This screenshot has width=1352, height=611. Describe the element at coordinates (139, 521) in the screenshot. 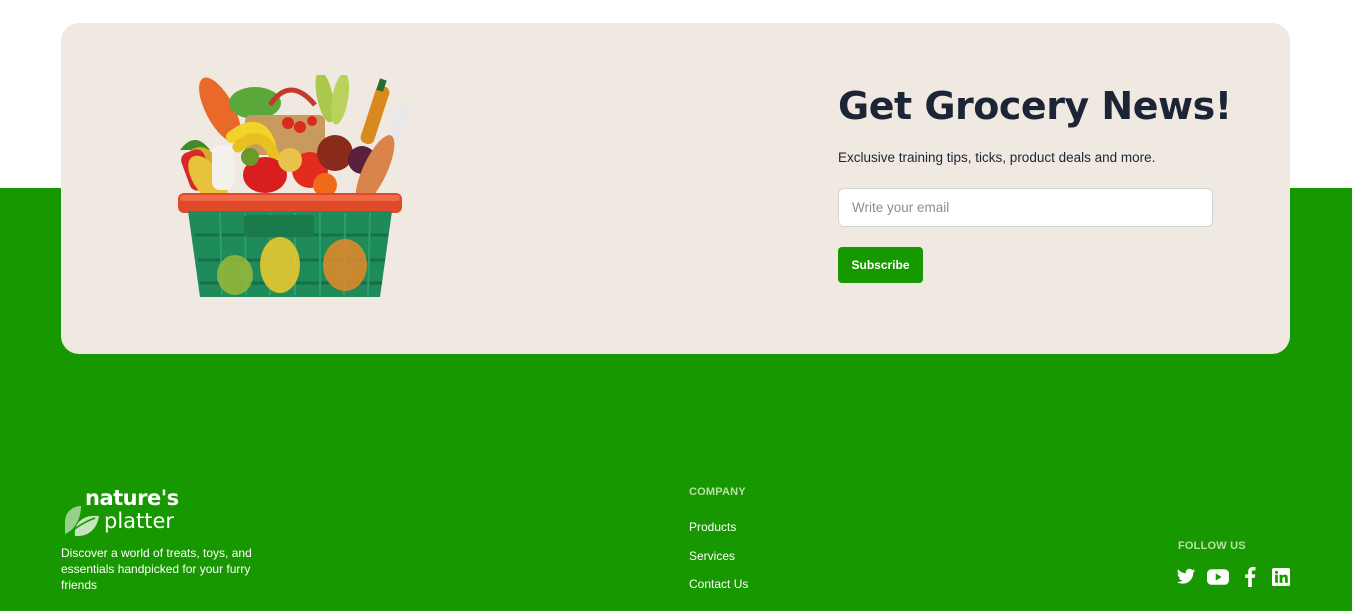

I see `brand-name-line2: platter` at that location.